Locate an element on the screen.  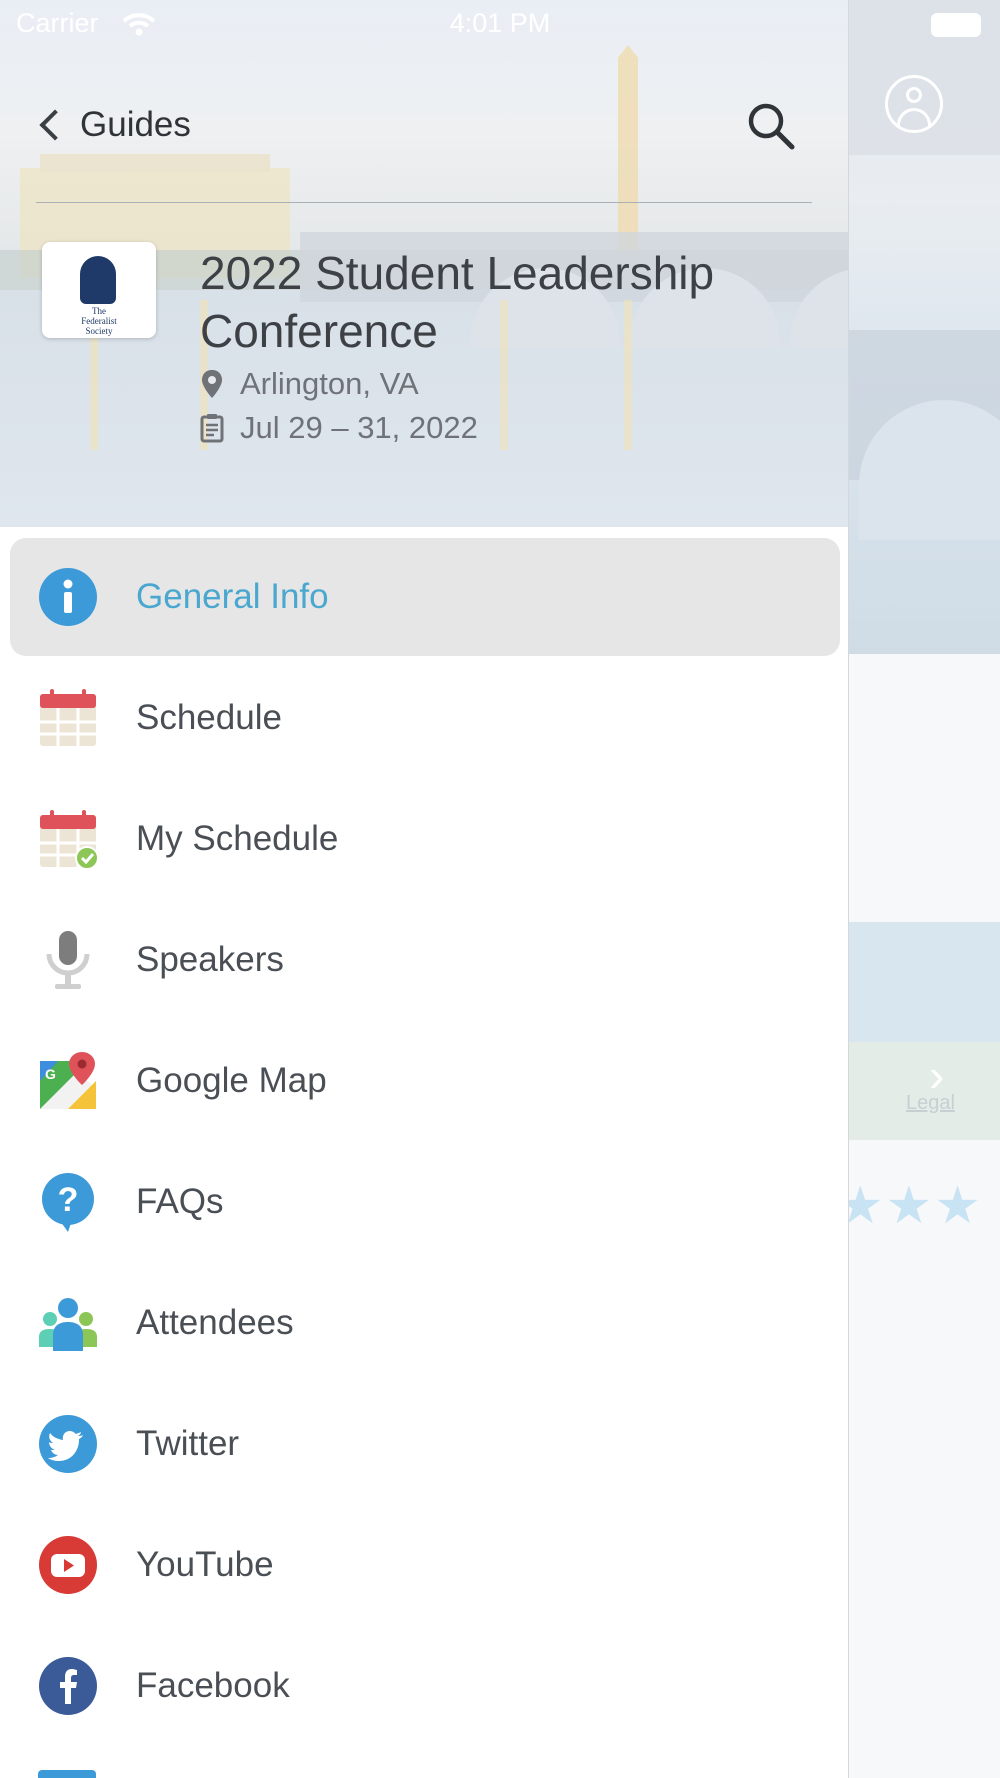
microphone-icon is located at coordinates (68, 960).